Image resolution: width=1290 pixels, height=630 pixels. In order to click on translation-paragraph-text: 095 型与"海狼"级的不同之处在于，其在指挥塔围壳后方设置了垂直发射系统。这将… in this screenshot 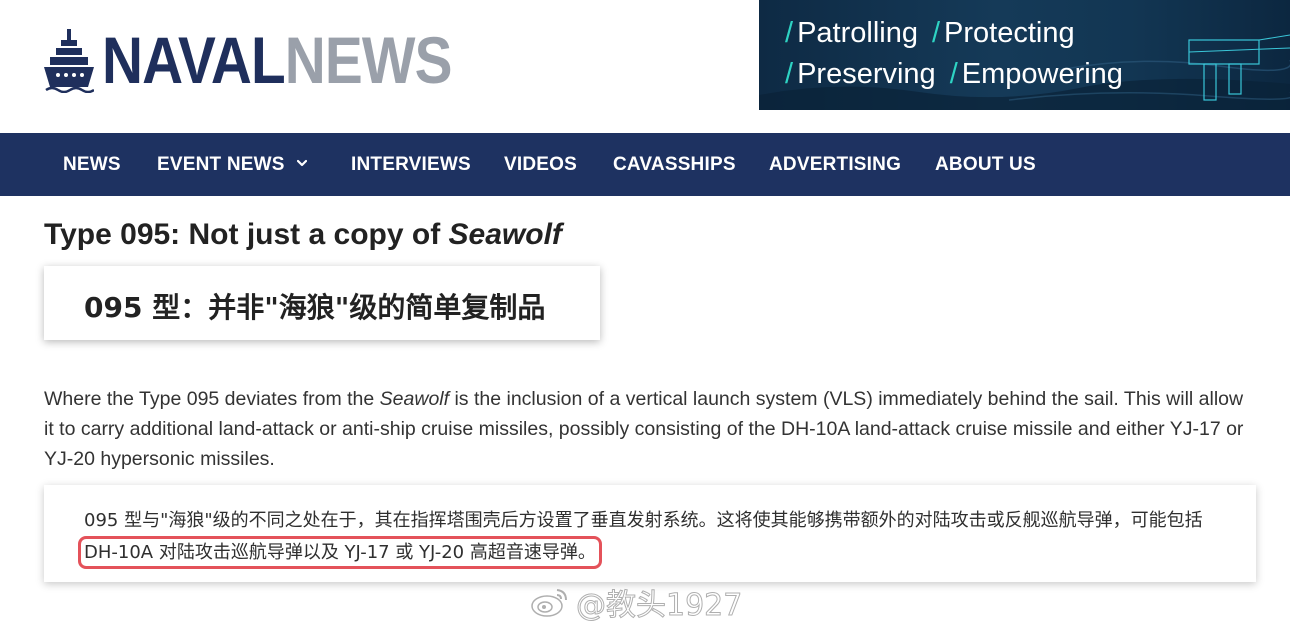, I will do `click(651, 537)`.